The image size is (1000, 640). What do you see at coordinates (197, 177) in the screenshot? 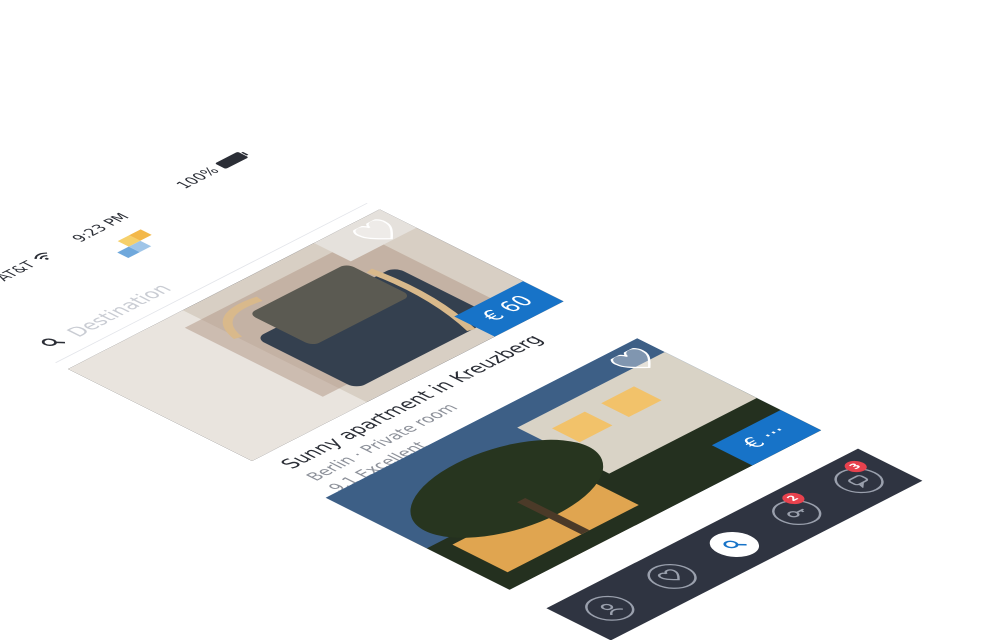
I see `battery-label: 100%` at bounding box center [197, 177].